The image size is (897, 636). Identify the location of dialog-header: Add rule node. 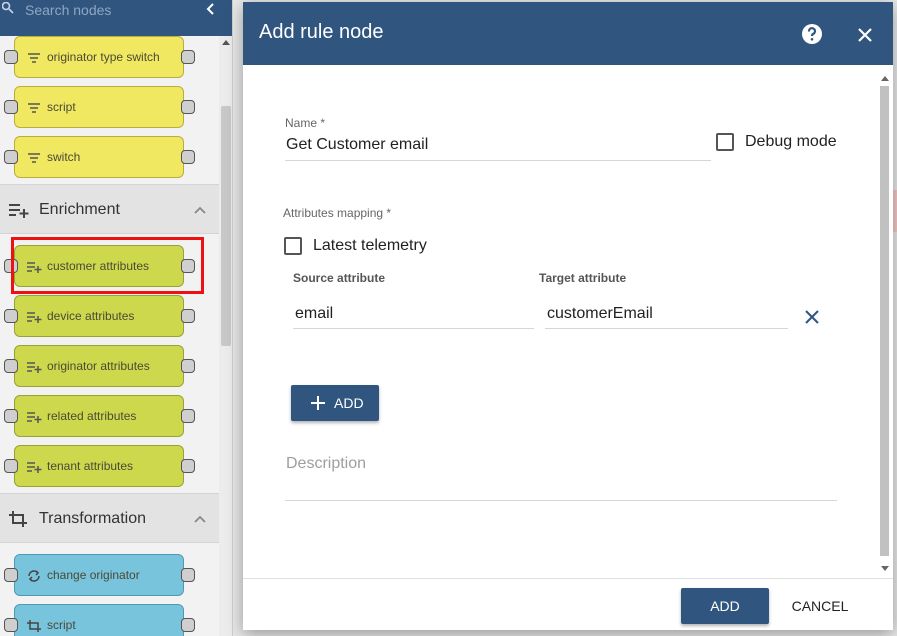
(568, 33).